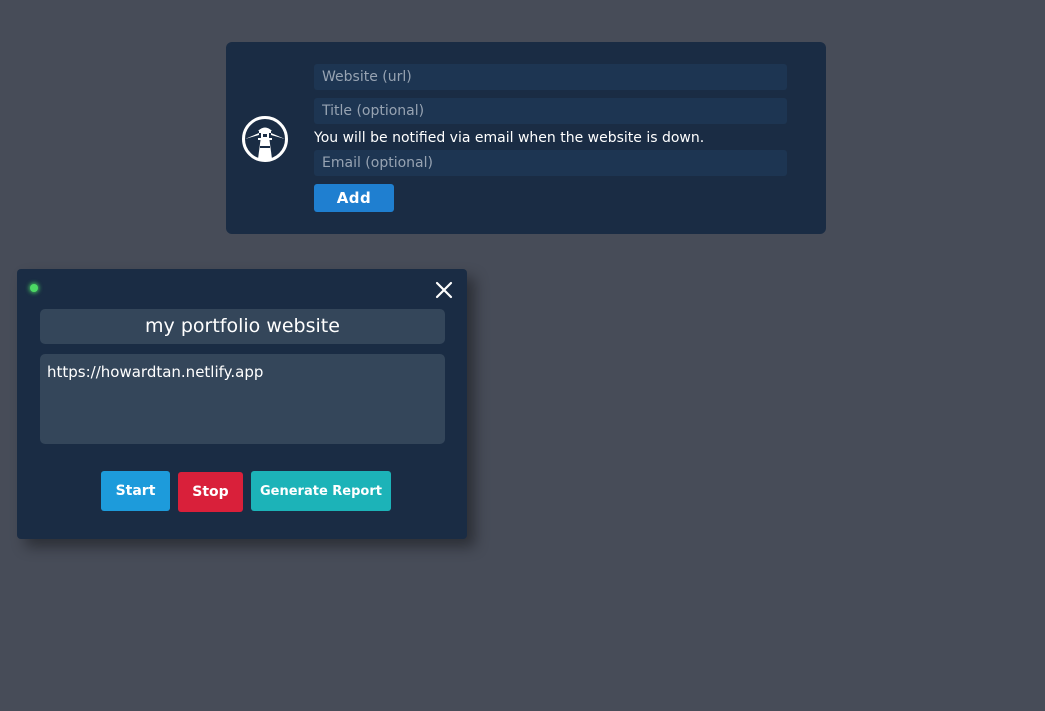  What do you see at coordinates (321, 491) in the screenshot?
I see `generate-report-button: Generate Report` at bounding box center [321, 491].